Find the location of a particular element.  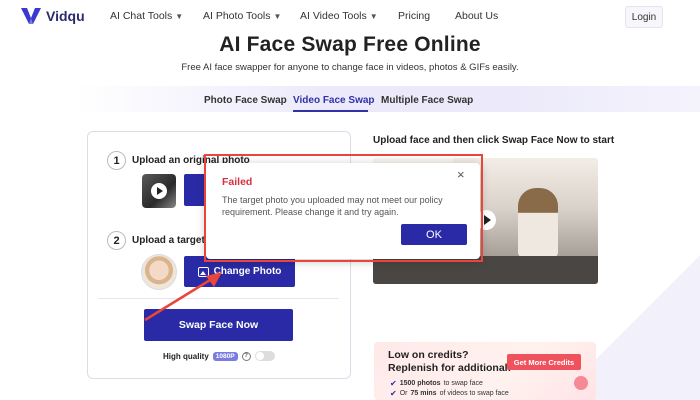

brand-logo: Vidqu is located at coordinates (52, 16).